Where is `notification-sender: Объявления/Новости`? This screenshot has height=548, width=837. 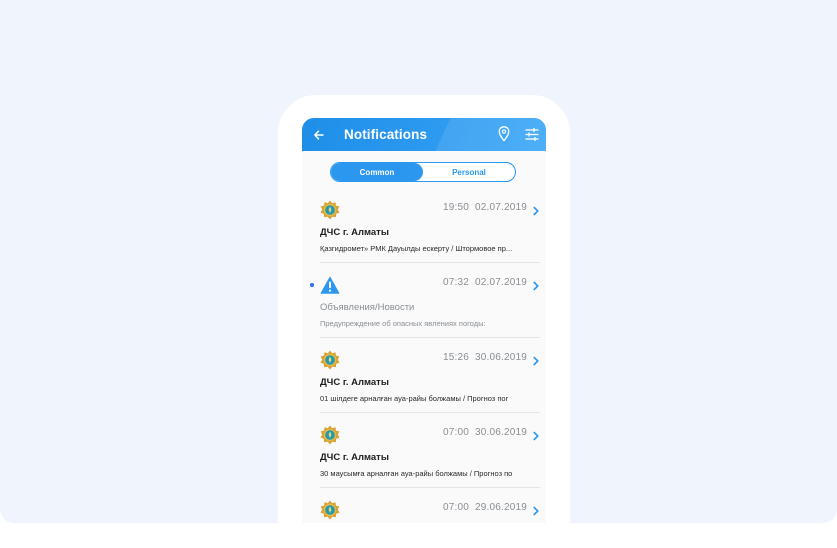 notification-sender: Объявления/Новости is located at coordinates (367, 307).